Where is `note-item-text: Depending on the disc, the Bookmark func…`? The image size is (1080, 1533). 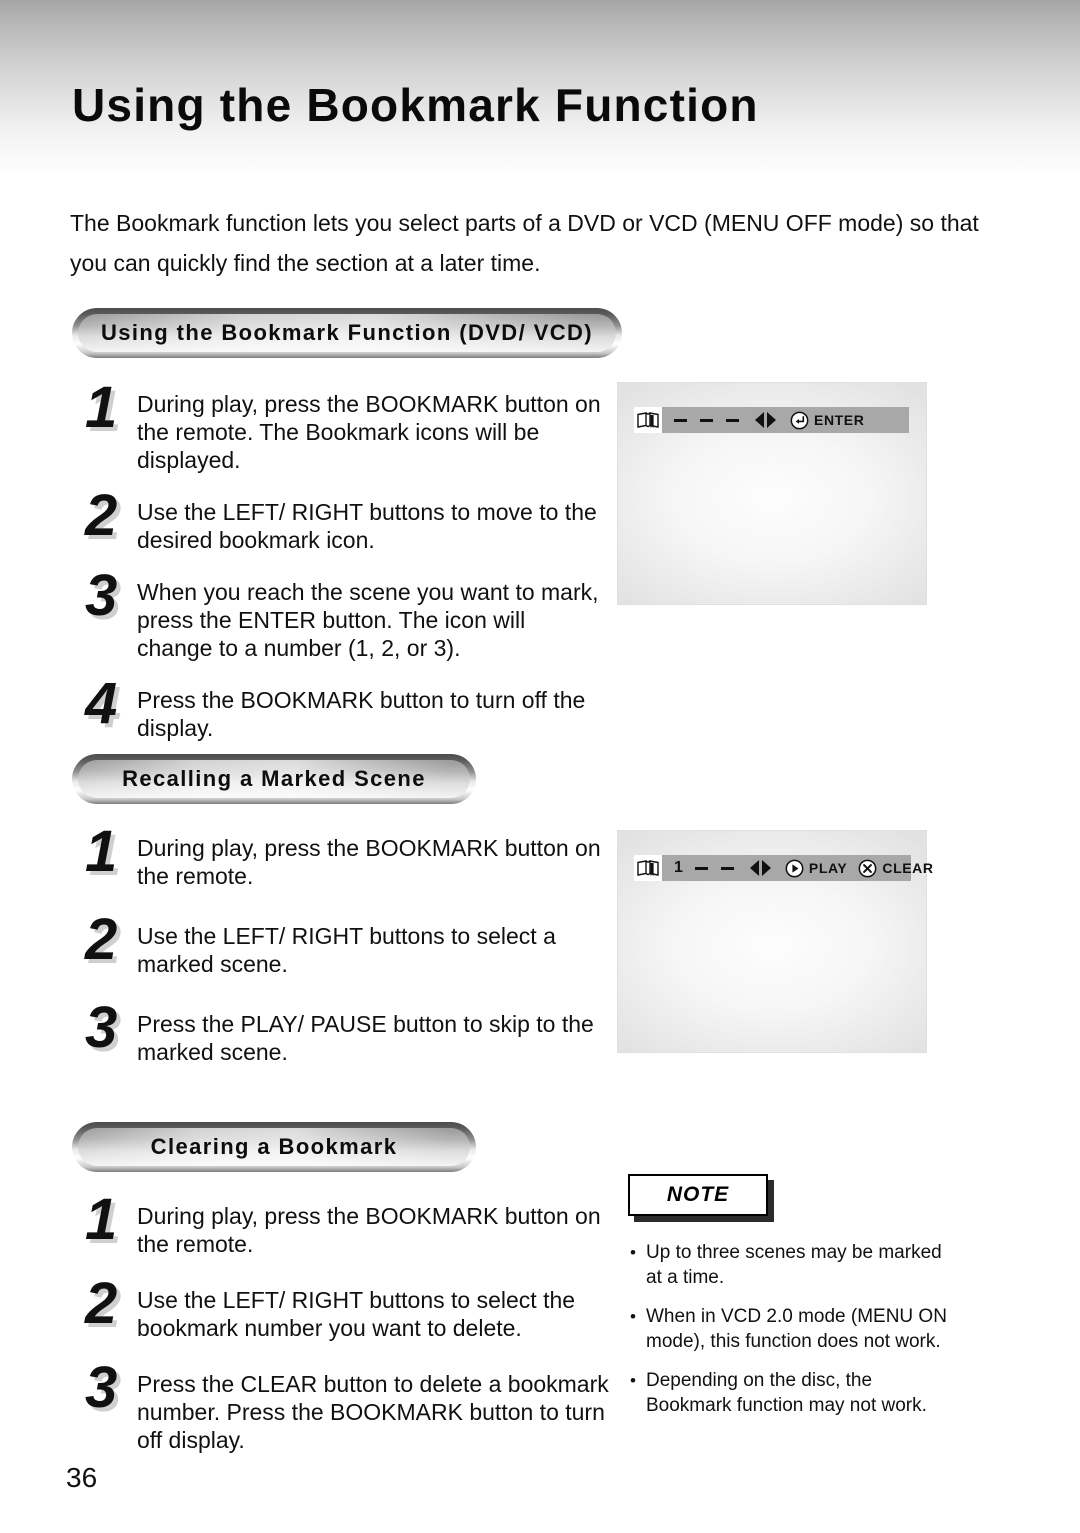 note-item-text: Depending on the disc, the Bookmark func… is located at coordinates (786, 1393).